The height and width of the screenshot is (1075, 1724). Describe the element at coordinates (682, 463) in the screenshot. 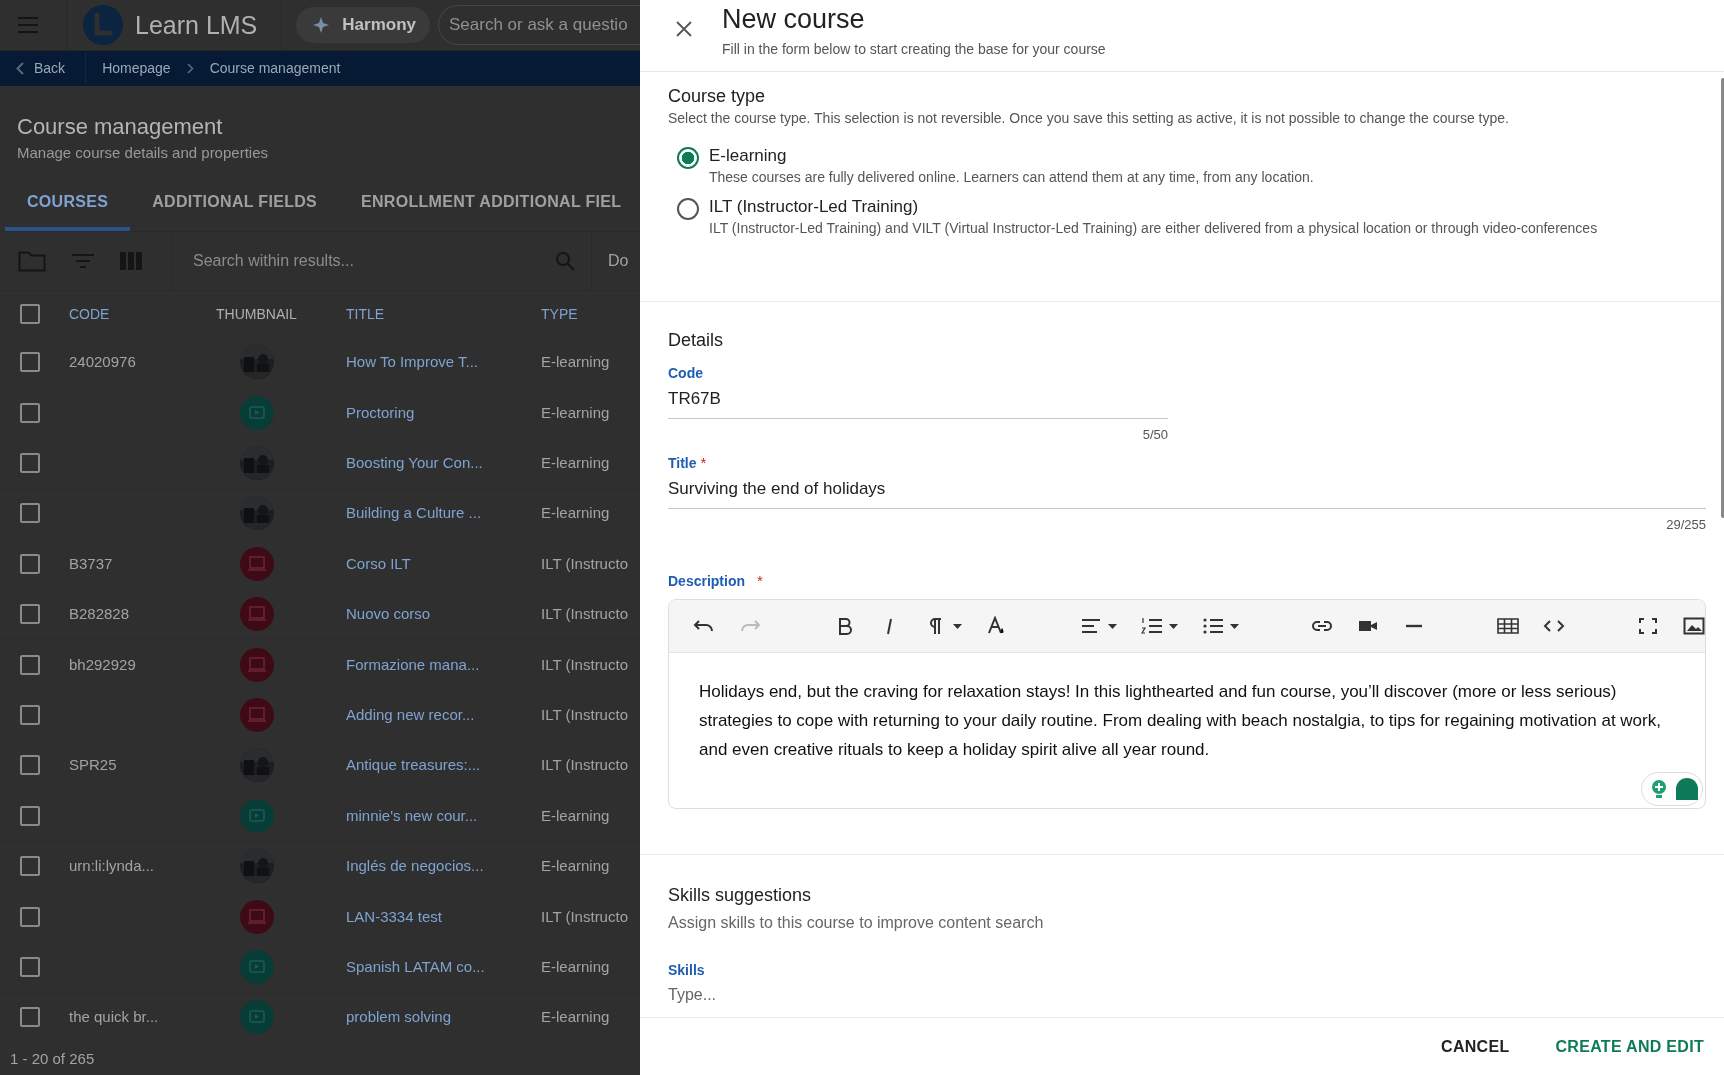

I see `field-label: Title` at that location.